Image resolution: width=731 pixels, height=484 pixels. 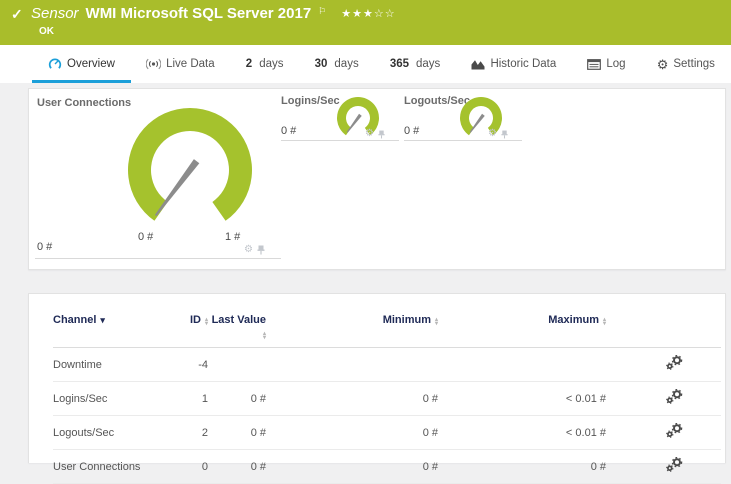 I want to click on tab-historic-data: Historic Data, so click(x=513, y=64).